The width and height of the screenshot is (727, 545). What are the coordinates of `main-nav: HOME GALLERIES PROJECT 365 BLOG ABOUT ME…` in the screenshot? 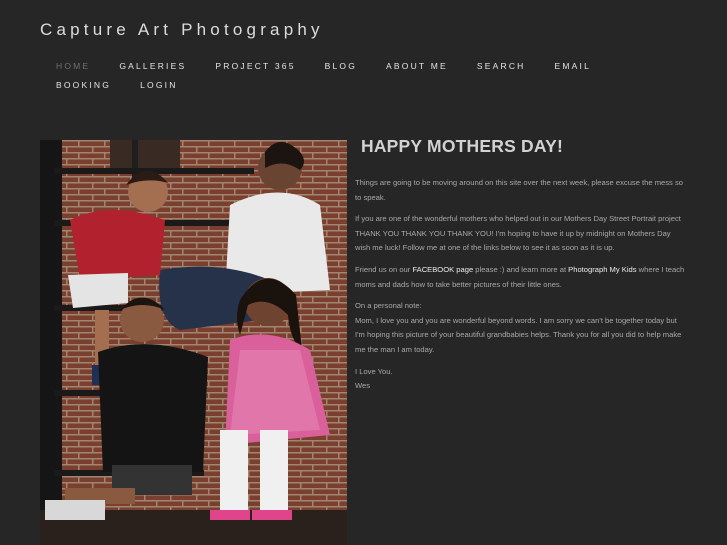 It's located at (376, 75).